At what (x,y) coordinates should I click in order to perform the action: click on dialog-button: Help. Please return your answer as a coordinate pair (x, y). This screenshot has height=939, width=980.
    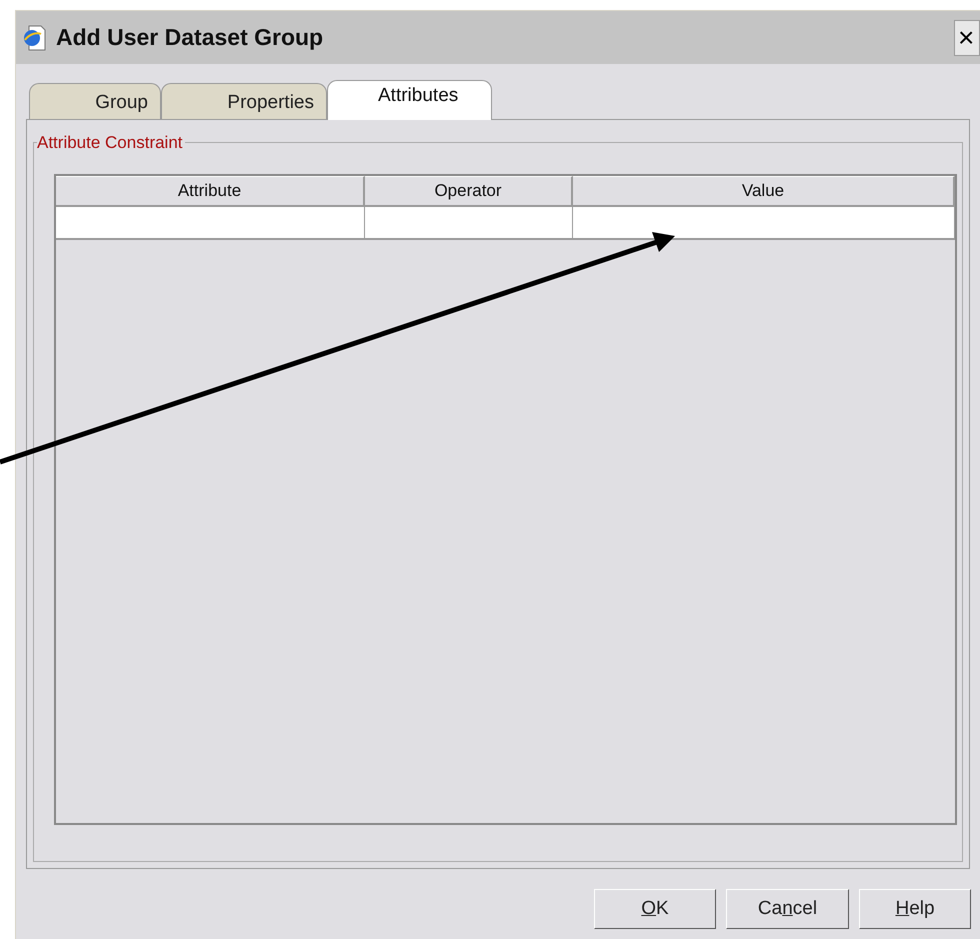
    Looking at the image, I should click on (915, 909).